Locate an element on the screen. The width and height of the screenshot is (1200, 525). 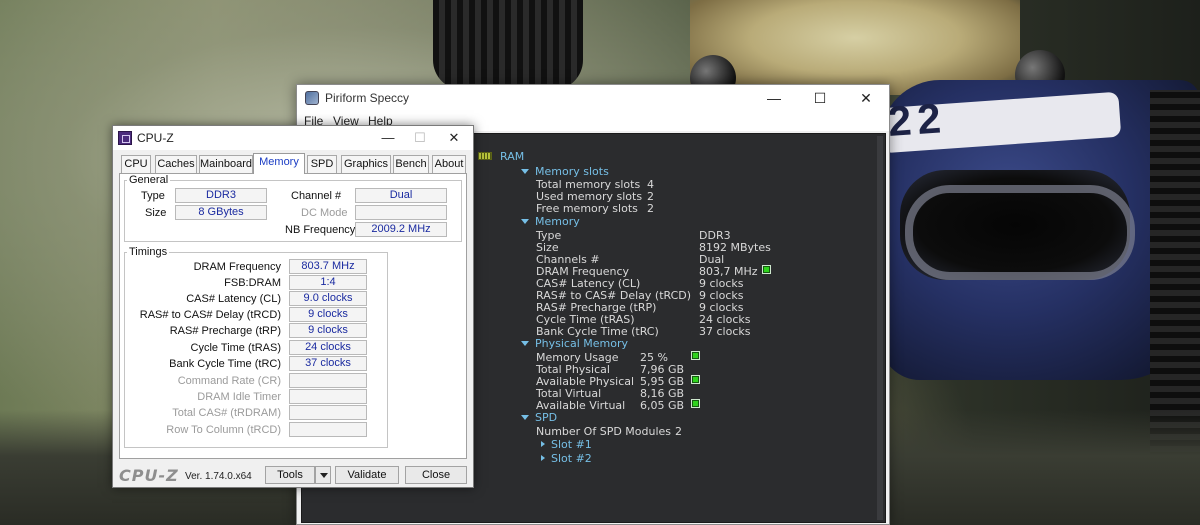
cpuz-app-icon is located at coordinates (125, 138).